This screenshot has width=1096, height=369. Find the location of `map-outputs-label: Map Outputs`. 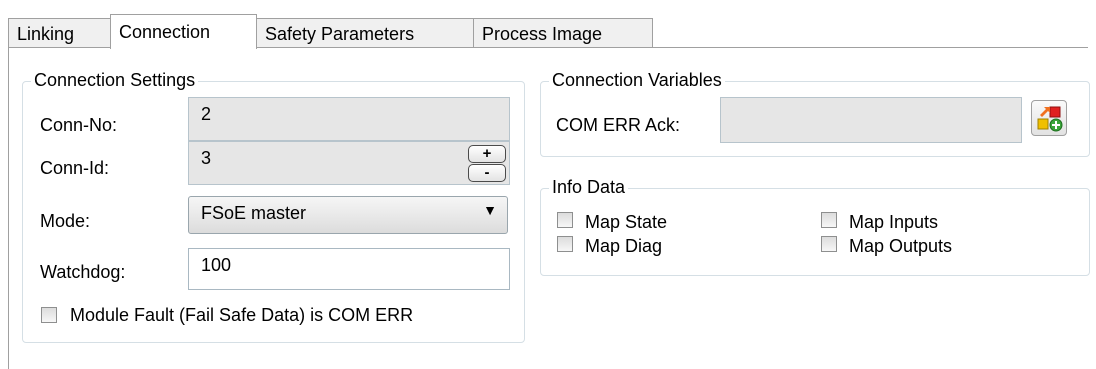

map-outputs-label: Map Outputs is located at coordinates (901, 246).